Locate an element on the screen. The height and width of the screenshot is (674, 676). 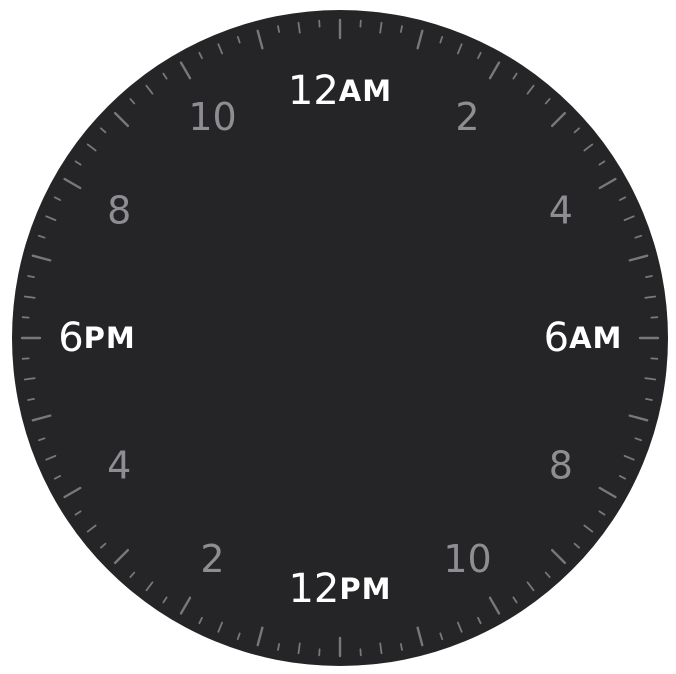
hour-label-8: 8 is located at coordinates (561, 466).